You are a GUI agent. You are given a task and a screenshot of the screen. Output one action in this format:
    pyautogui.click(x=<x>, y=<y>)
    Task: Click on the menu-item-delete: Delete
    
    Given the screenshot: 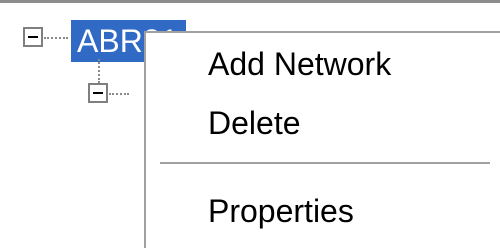 What is the action you would take?
    pyautogui.click(x=323, y=123)
    